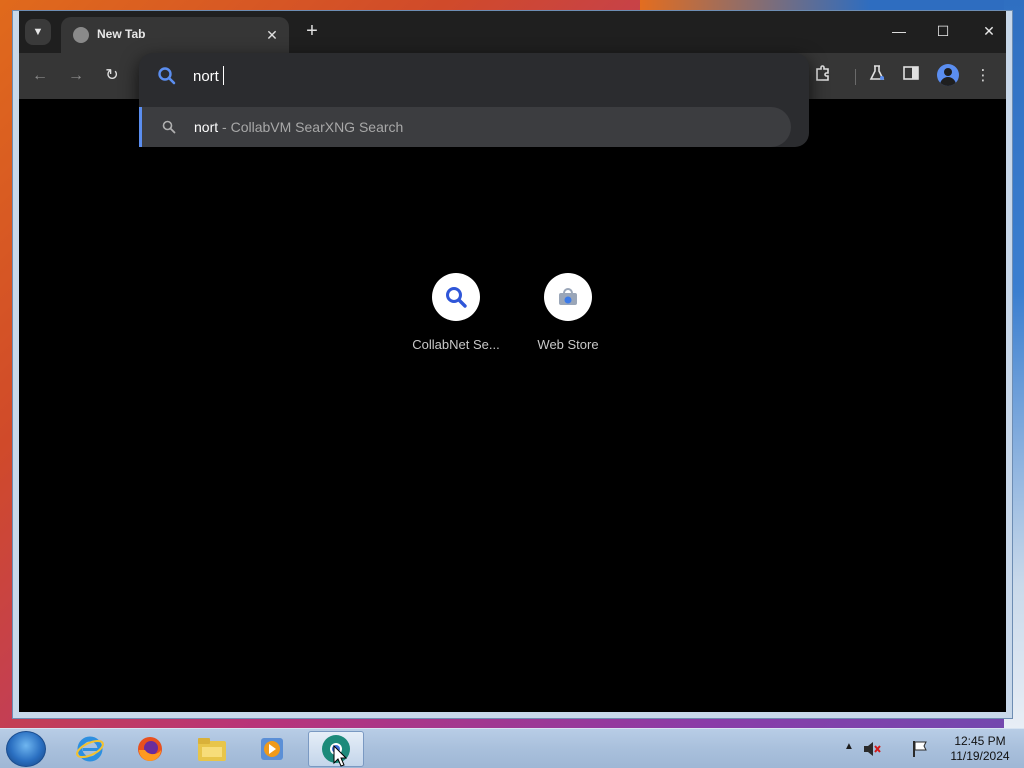  What do you see at coordinates (206, 127) in the screenshot?
I see `suggestion-query: nort` at bounding box center [206, 127].